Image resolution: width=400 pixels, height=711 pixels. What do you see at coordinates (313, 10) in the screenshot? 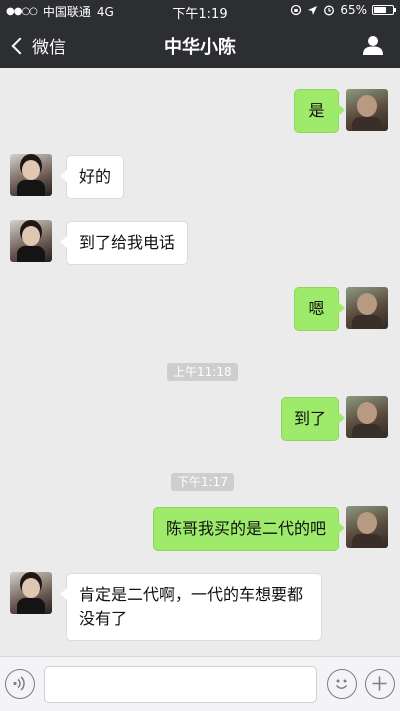
I see `location-icon` at bounding box center [313, 10].